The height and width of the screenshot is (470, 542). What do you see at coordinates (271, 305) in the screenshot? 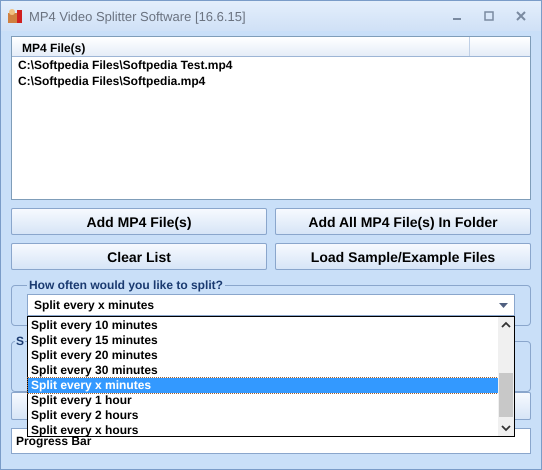
I see `split-dropdown: Split every x minutes` at bounding box center [271, 305].